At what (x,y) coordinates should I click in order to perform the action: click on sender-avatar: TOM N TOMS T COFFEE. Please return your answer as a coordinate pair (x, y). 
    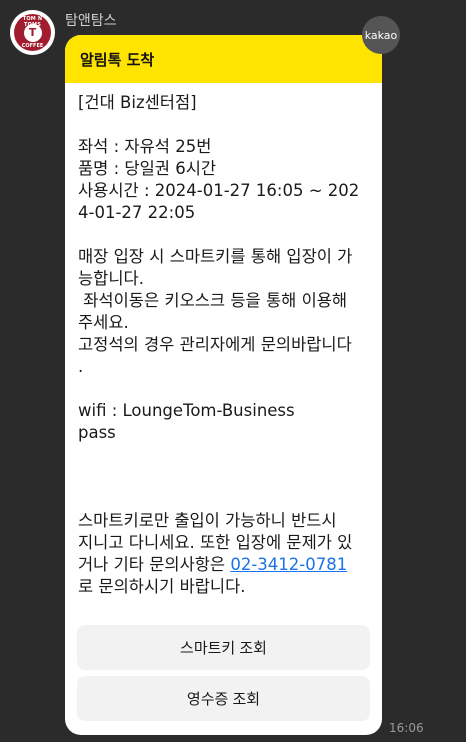
    Looking at the image, I should click on (32, 32).